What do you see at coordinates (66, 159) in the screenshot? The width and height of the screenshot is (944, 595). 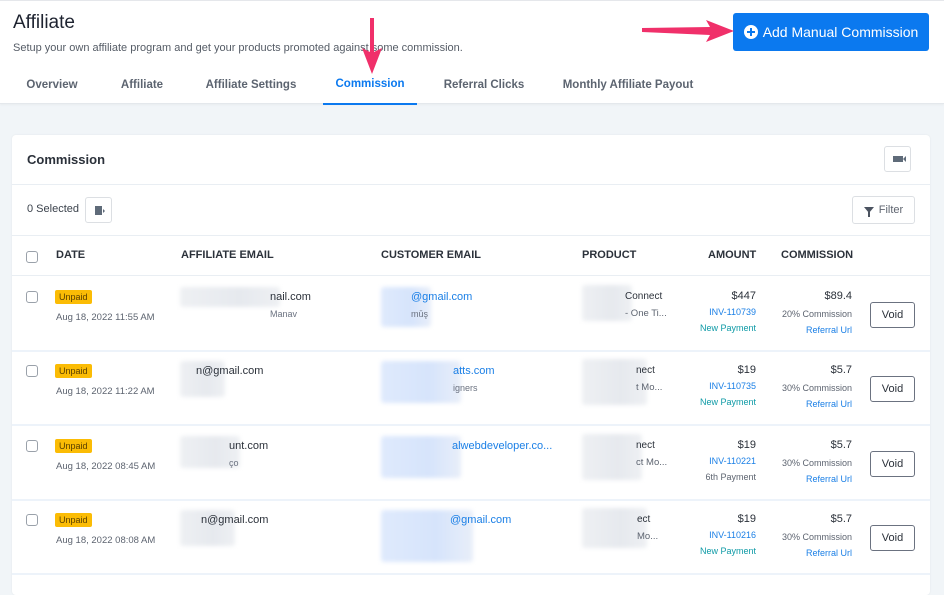 I see `card-title: Commission` at bounding box center [66, 159].